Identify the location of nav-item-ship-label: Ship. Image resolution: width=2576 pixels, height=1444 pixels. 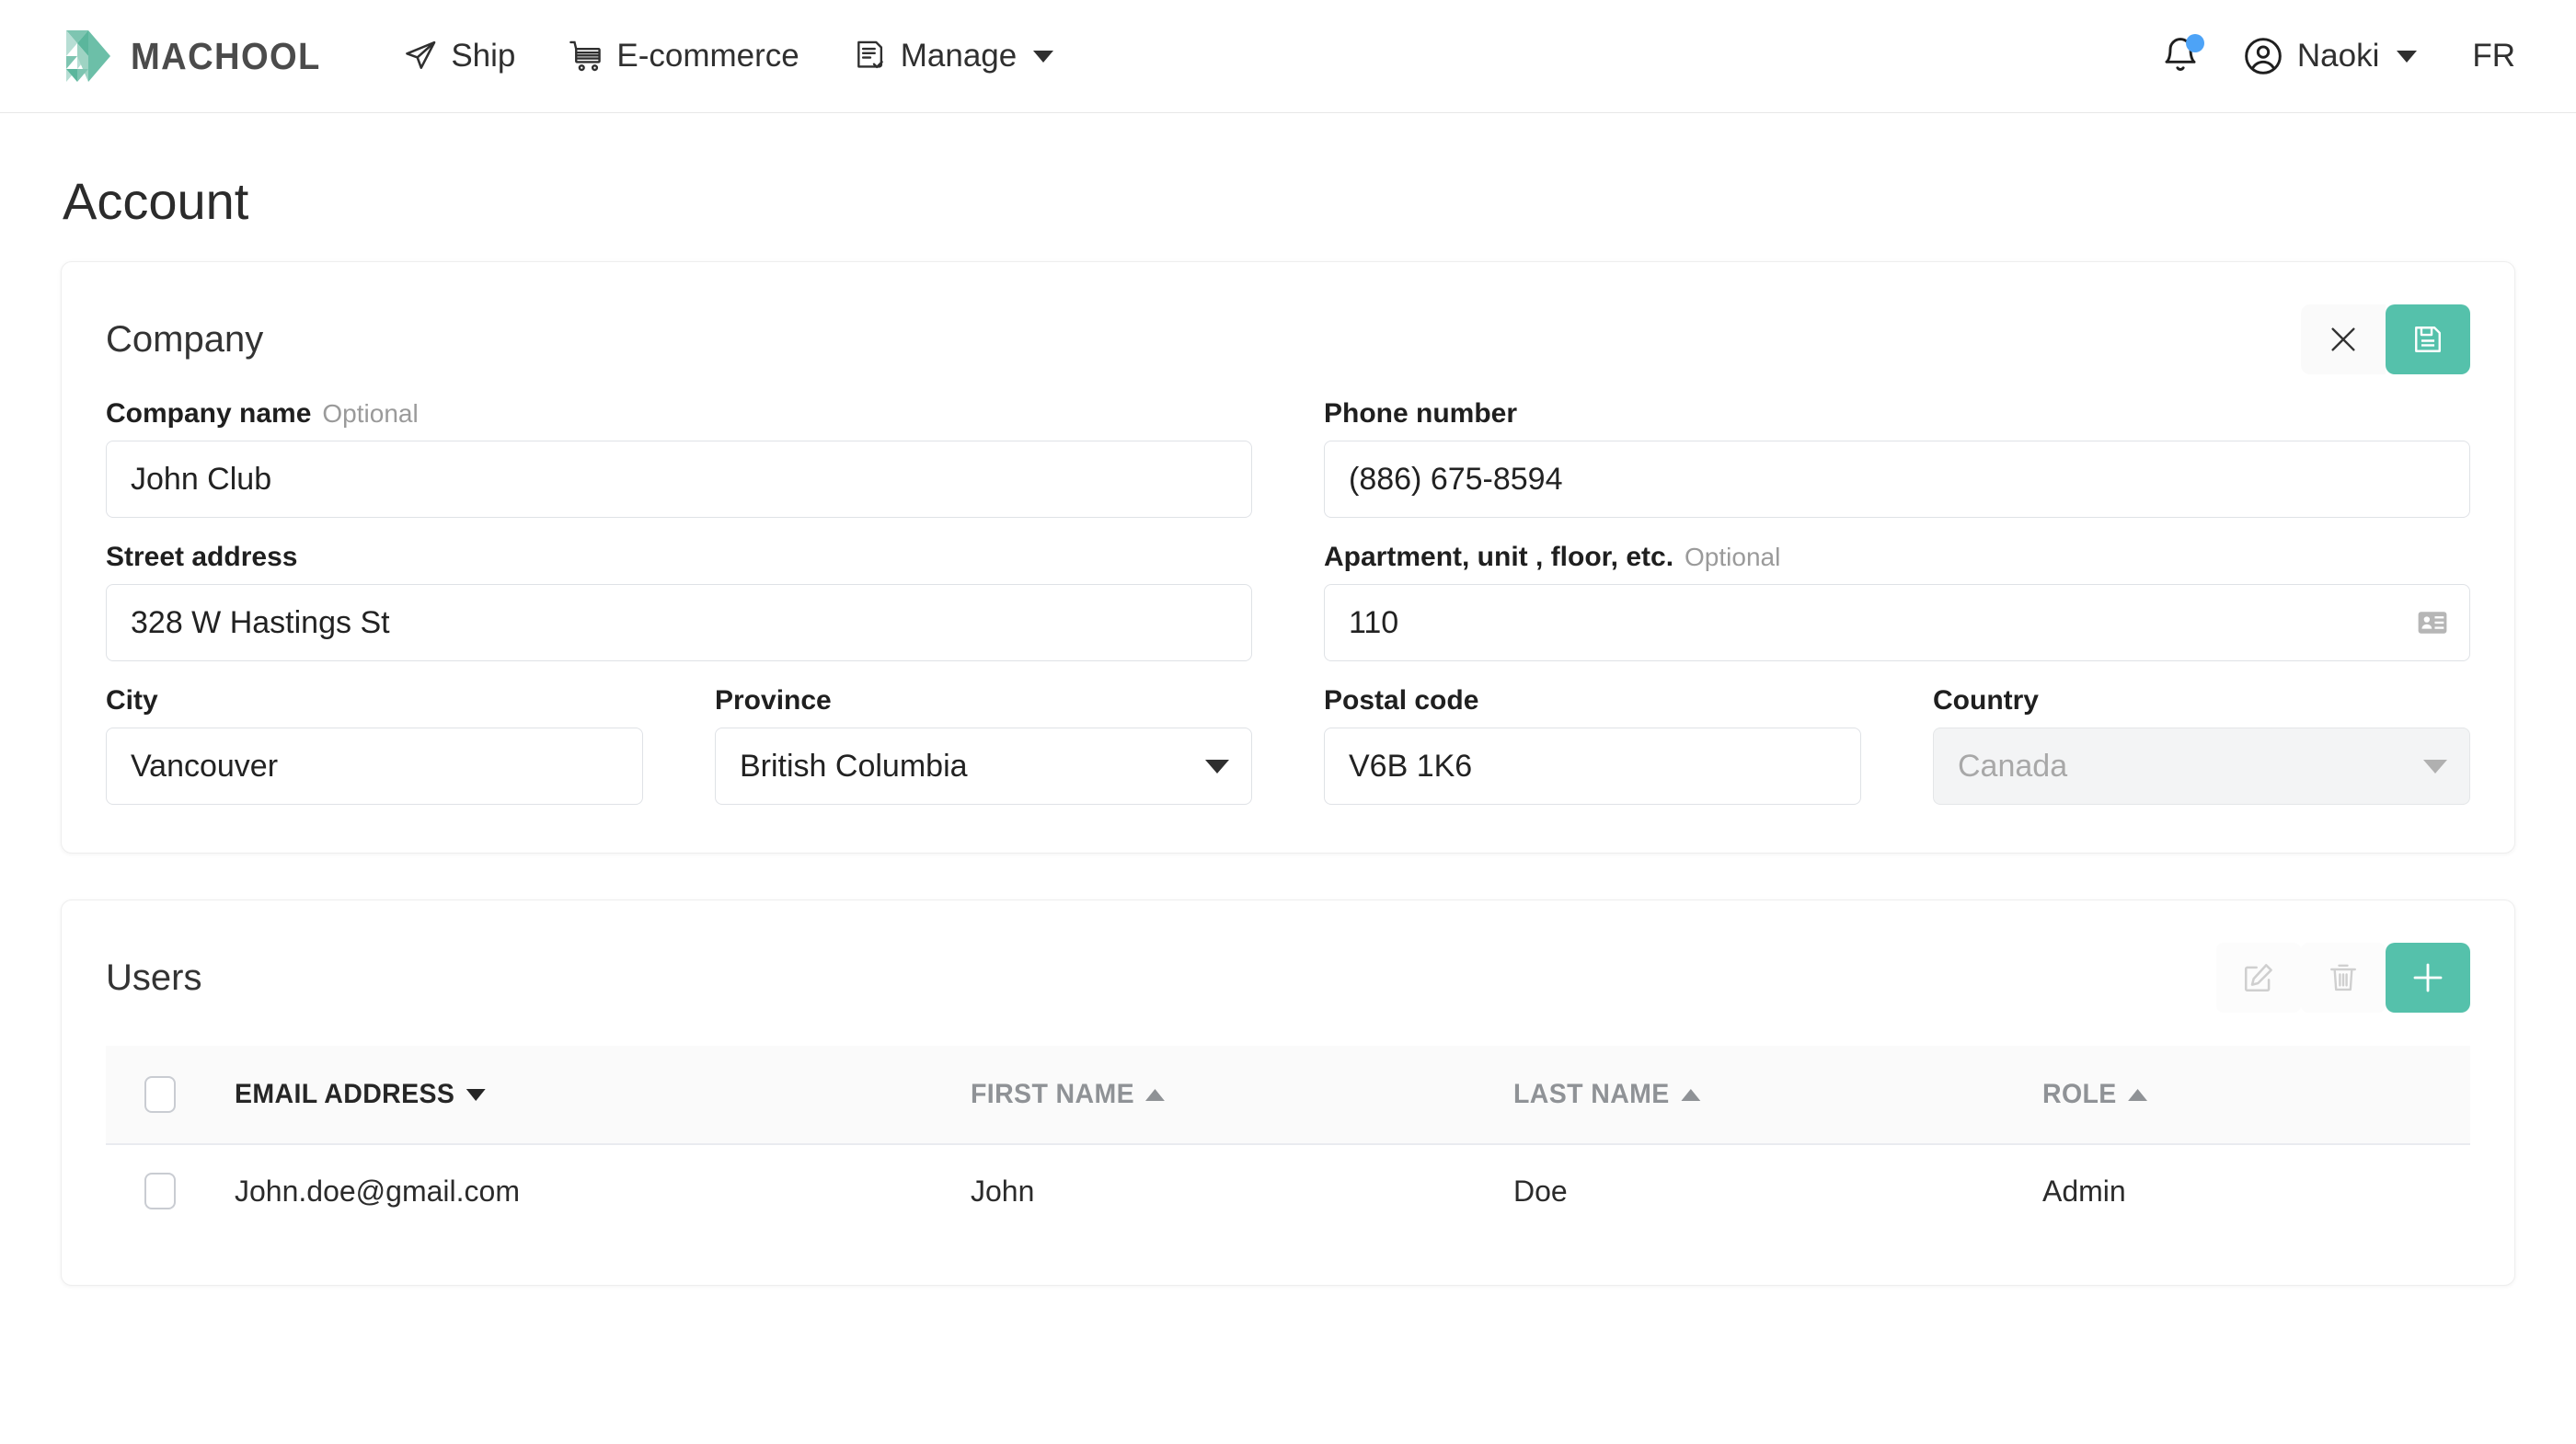
(483, 56).